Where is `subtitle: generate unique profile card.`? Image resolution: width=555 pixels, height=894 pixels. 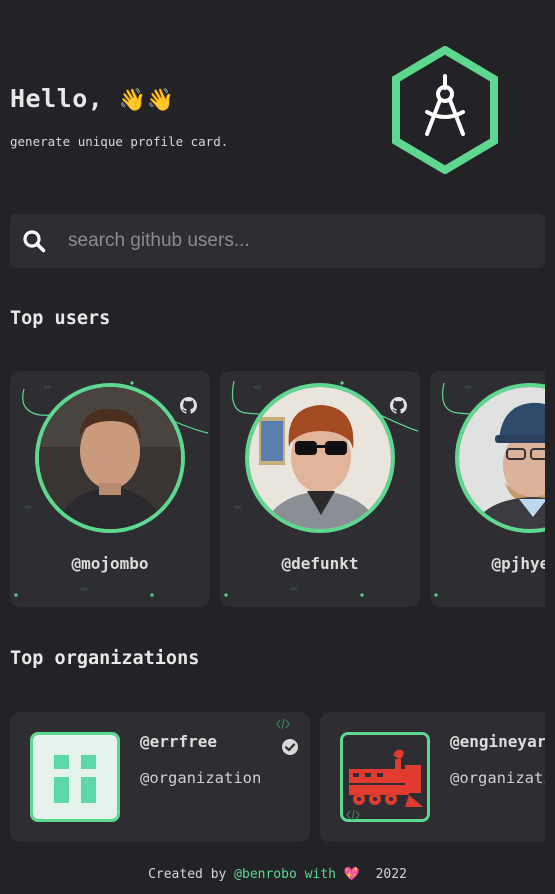
subtitle: generate unique profile card. is located at coordinates (119, 141).